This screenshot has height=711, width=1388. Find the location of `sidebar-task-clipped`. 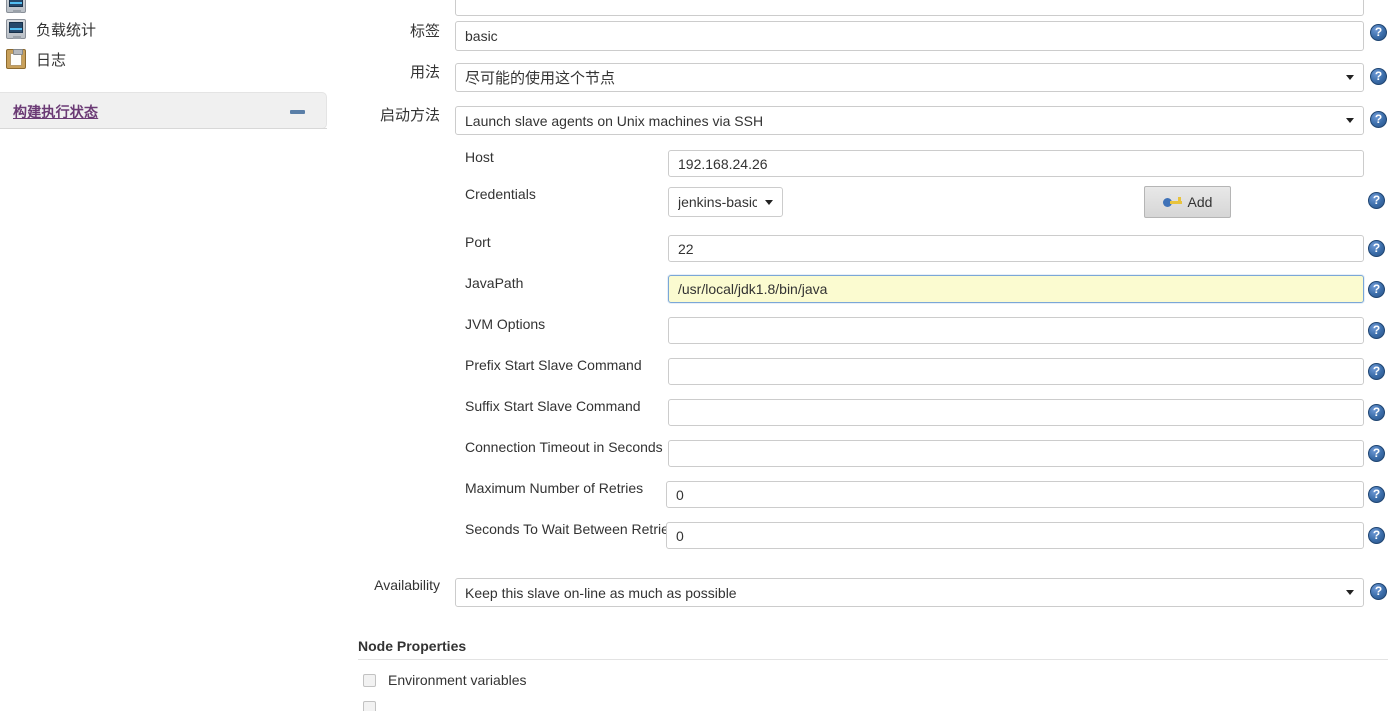

sidebar-task-clipped is located at coordinates (21, 8).